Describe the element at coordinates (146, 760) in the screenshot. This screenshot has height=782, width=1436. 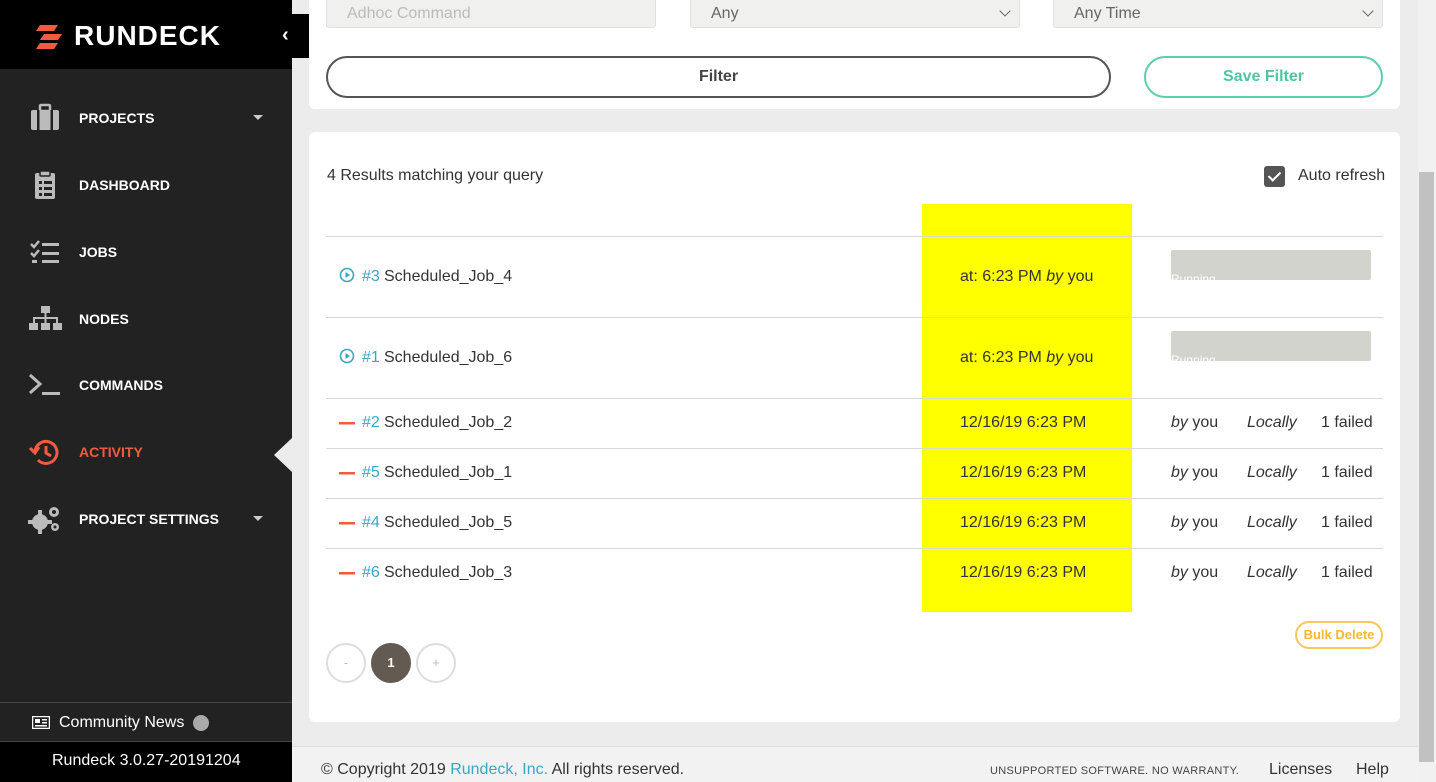
I see `version-label: Rundeck 3.0.27-20191204` at that location.